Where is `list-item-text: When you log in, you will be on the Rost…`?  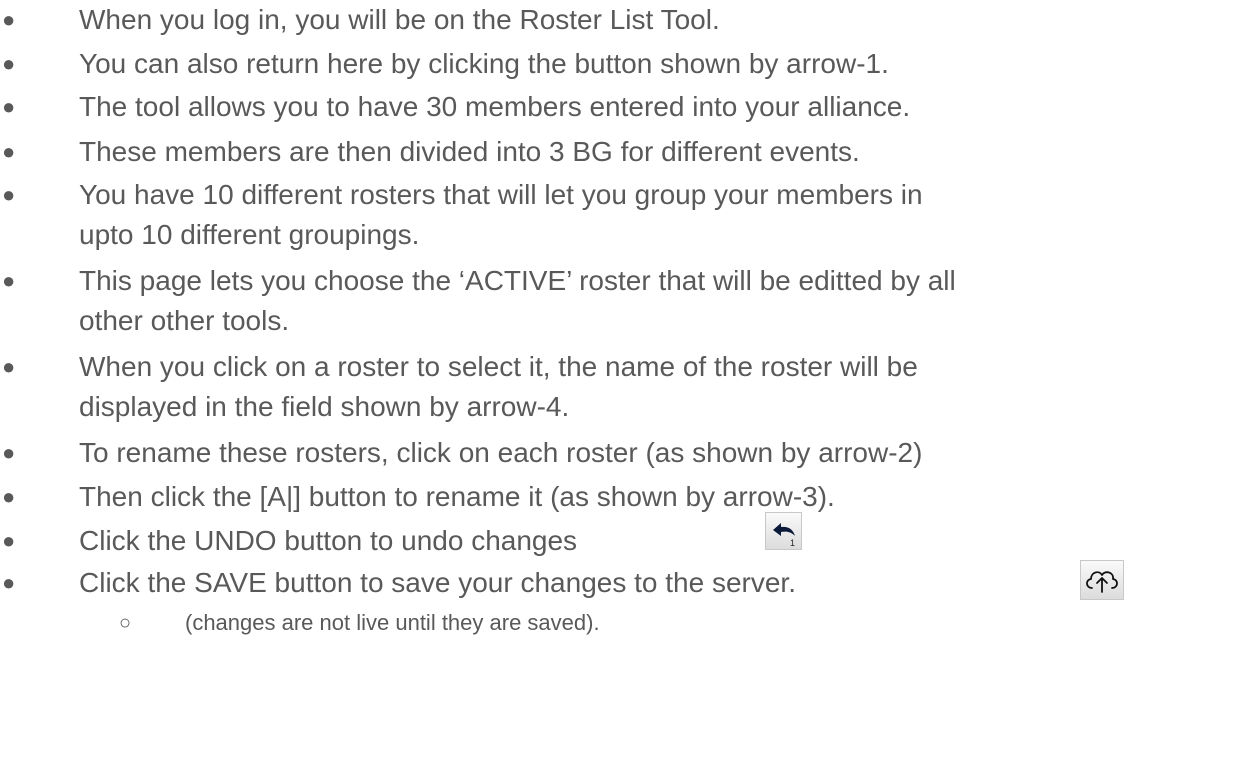
list-item-text: When you log in, you will be on the Rost… is located at coordinates (399, 19).